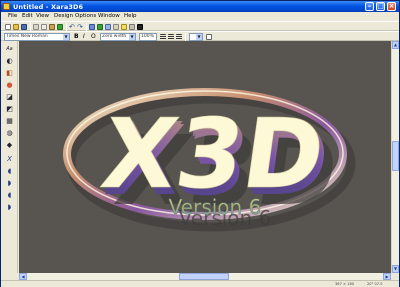  What do you see at coordinates (84, 36) in the screenshot?
I see `italic-button: I` at bounding box center [84, 36].